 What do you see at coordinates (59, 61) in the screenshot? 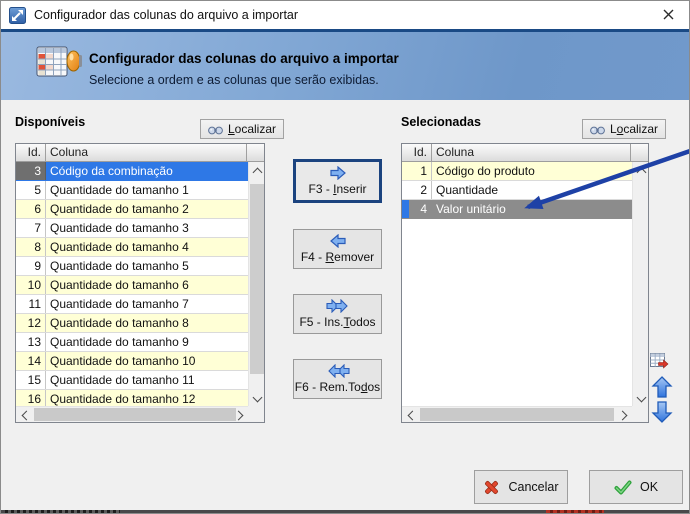
I see `spreadsheet-columns-icon` at bounding box center [59, 61].